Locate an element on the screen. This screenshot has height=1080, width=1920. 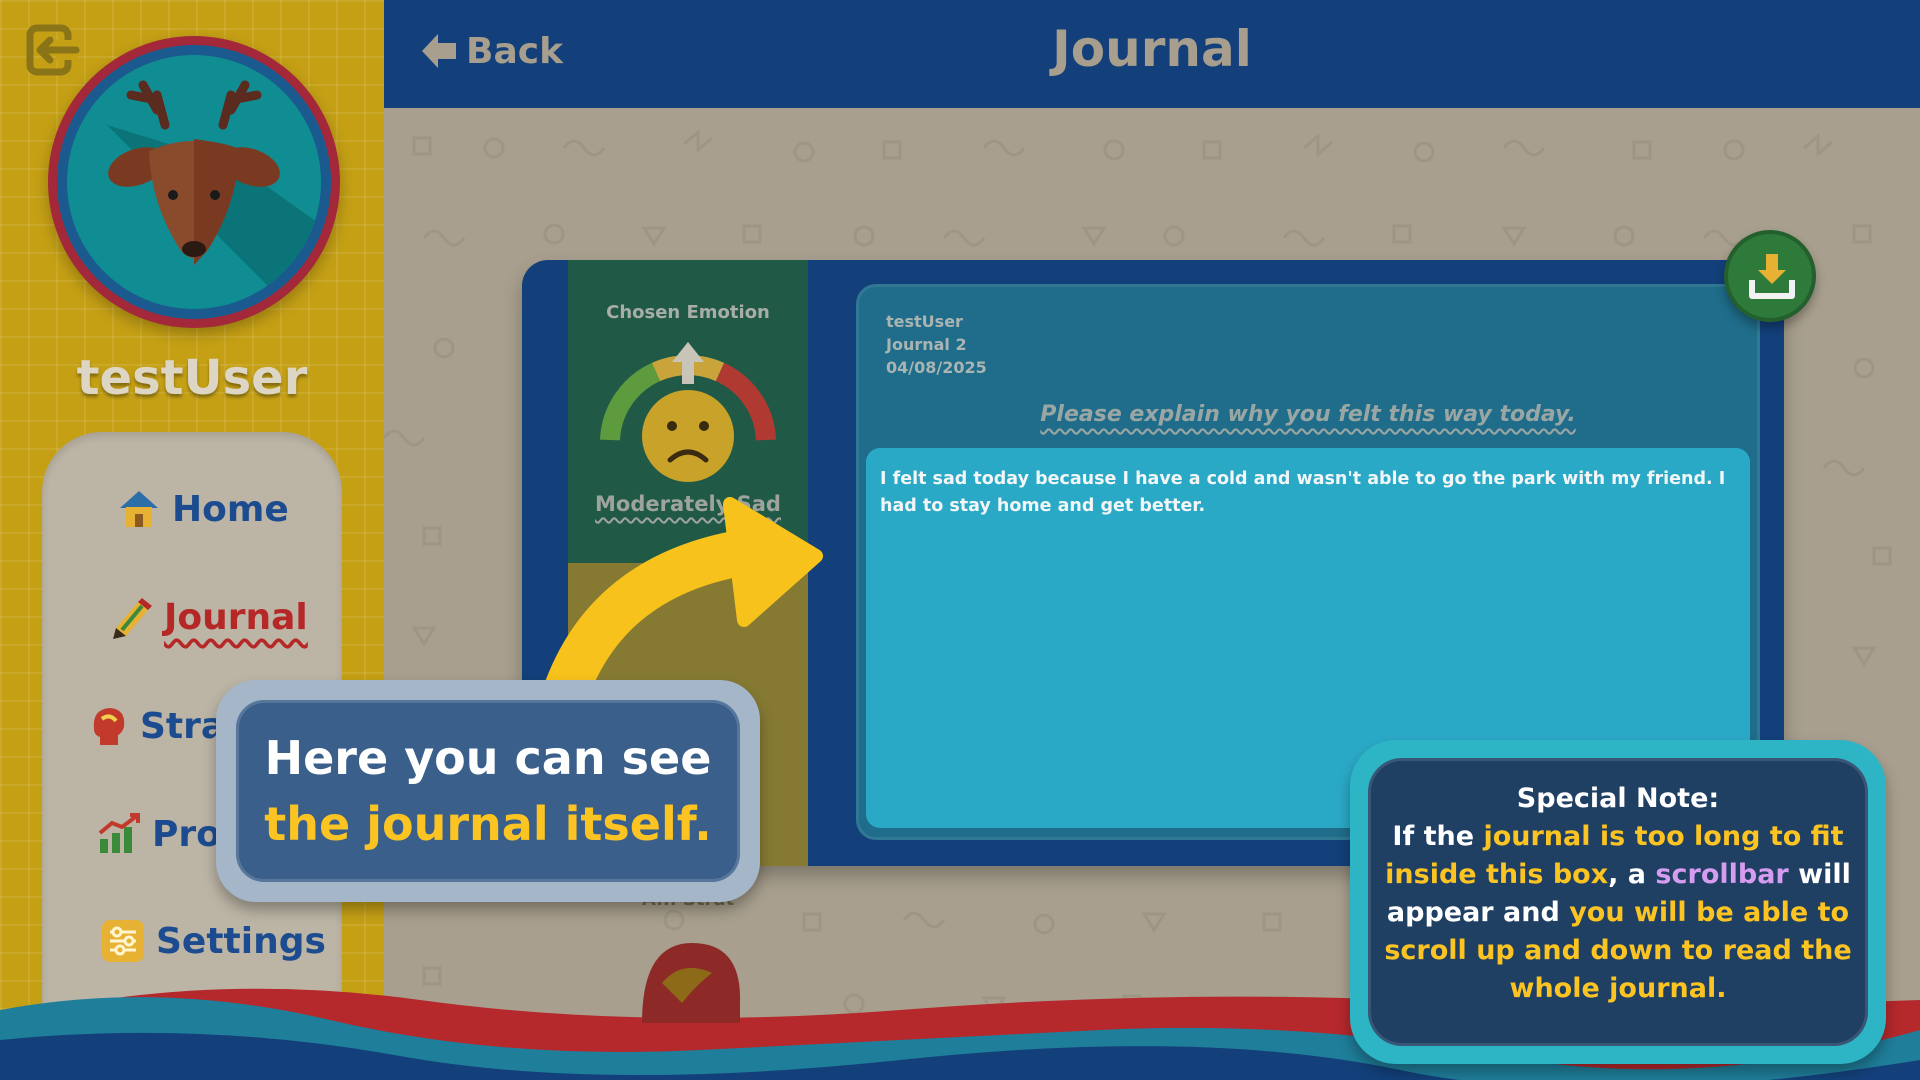
chart-icon is located at coordinates (119, 833).